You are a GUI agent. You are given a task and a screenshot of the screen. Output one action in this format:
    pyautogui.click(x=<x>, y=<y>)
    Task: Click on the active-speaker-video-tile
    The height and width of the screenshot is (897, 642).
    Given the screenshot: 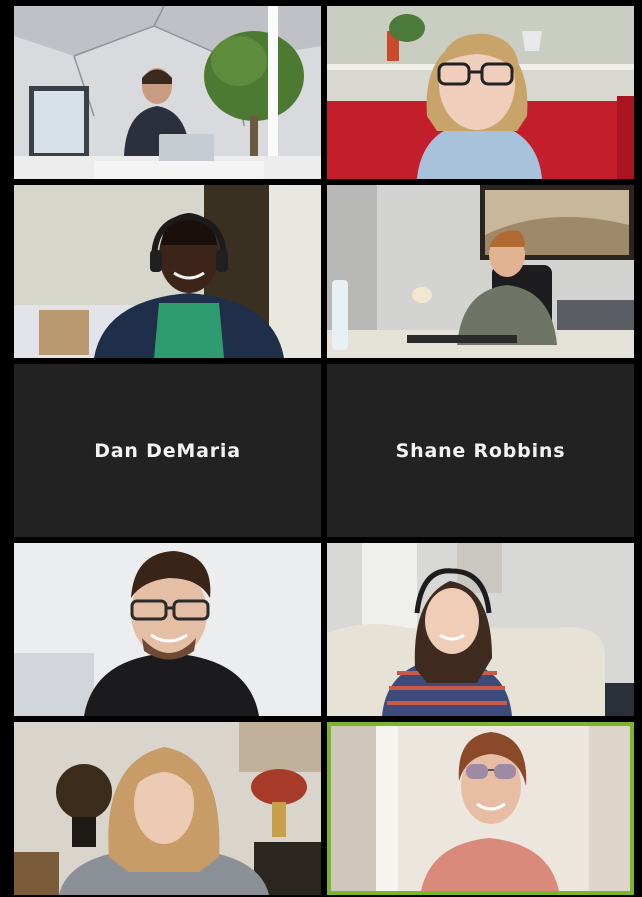 What is the action you would take?
    pyautogui.click(x=480, y=808)
    